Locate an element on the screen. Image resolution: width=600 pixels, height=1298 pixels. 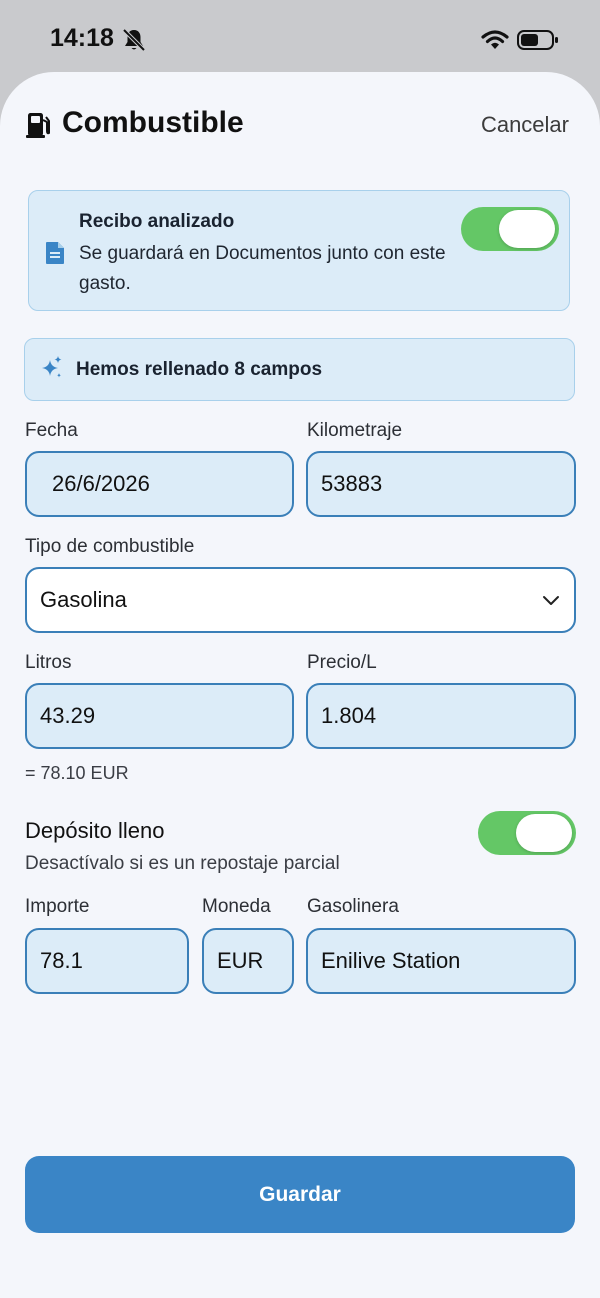
station-label: Gasolinera is located at coordinates (353, 906).